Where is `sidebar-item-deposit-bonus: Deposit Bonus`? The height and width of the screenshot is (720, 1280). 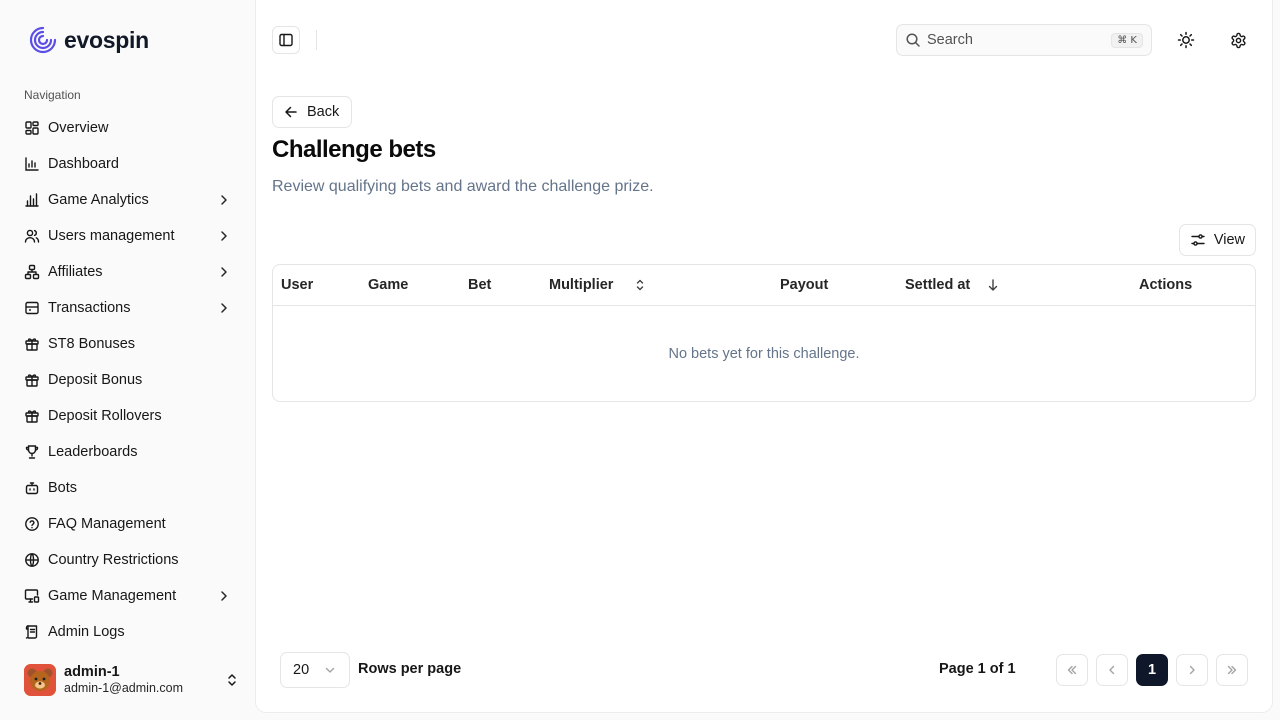 sidebar-item-deposit-bonus: Deposit Bonus is located at coordinates (128, 380).